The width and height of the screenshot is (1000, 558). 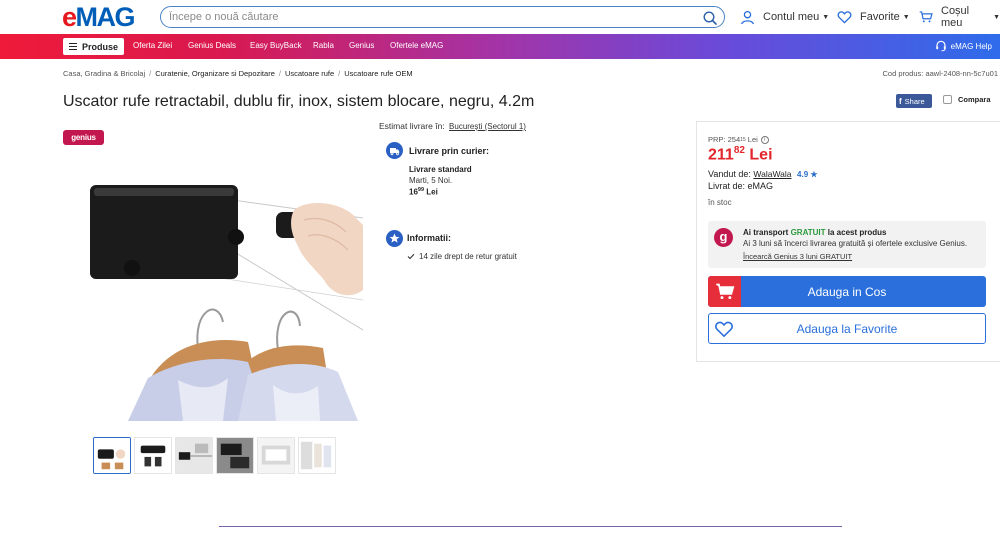 I want to click on search-icon, so click(x=710, y=18).